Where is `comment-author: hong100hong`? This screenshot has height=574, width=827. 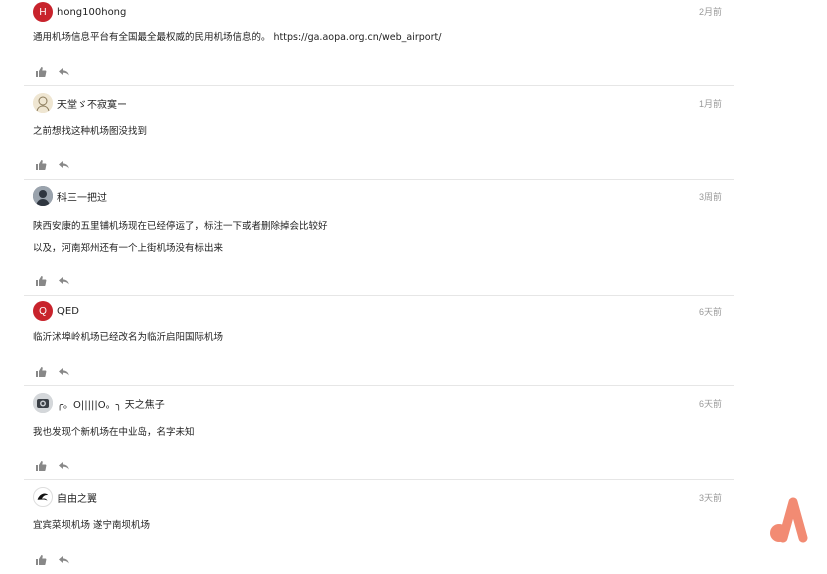
comment-author: hong100hong is located at coordinates (91, 12).